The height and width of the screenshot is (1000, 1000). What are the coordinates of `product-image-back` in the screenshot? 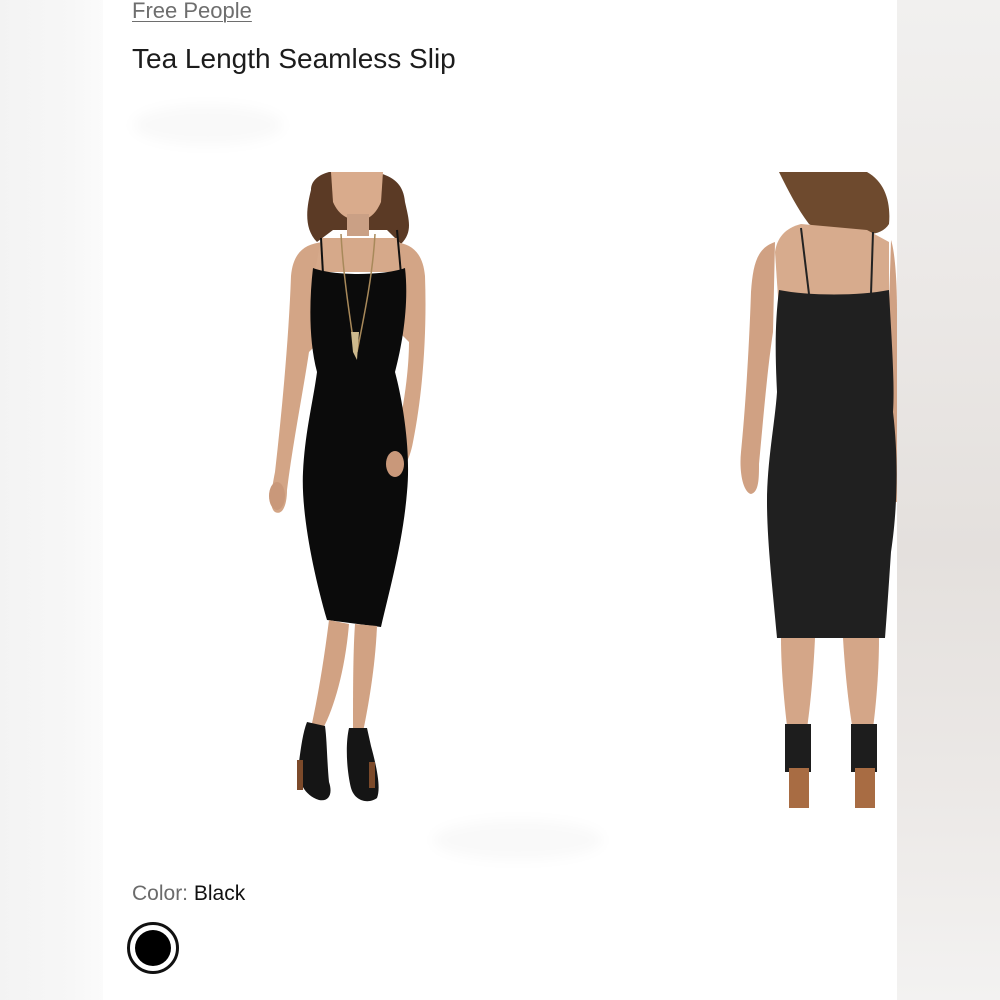 It's located at (818, 490).